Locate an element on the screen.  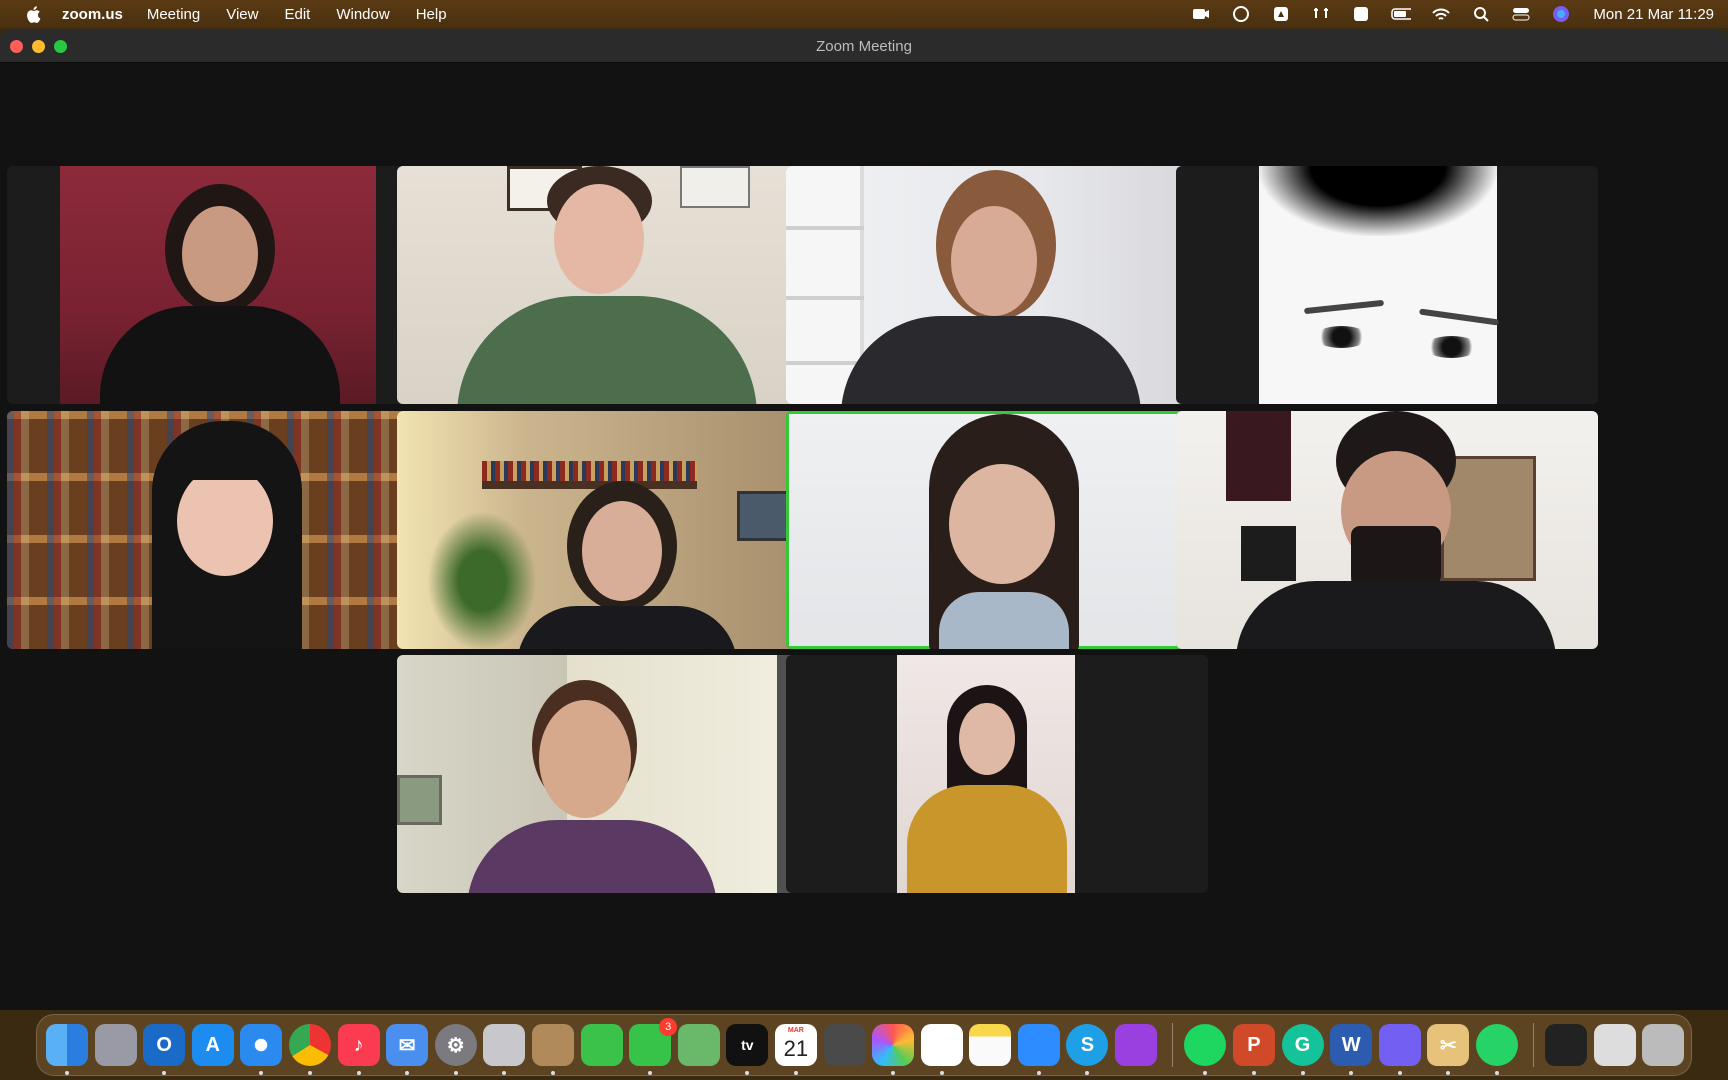
system-preferences-icon: ⚙ is located at coordinates (455, 1049).